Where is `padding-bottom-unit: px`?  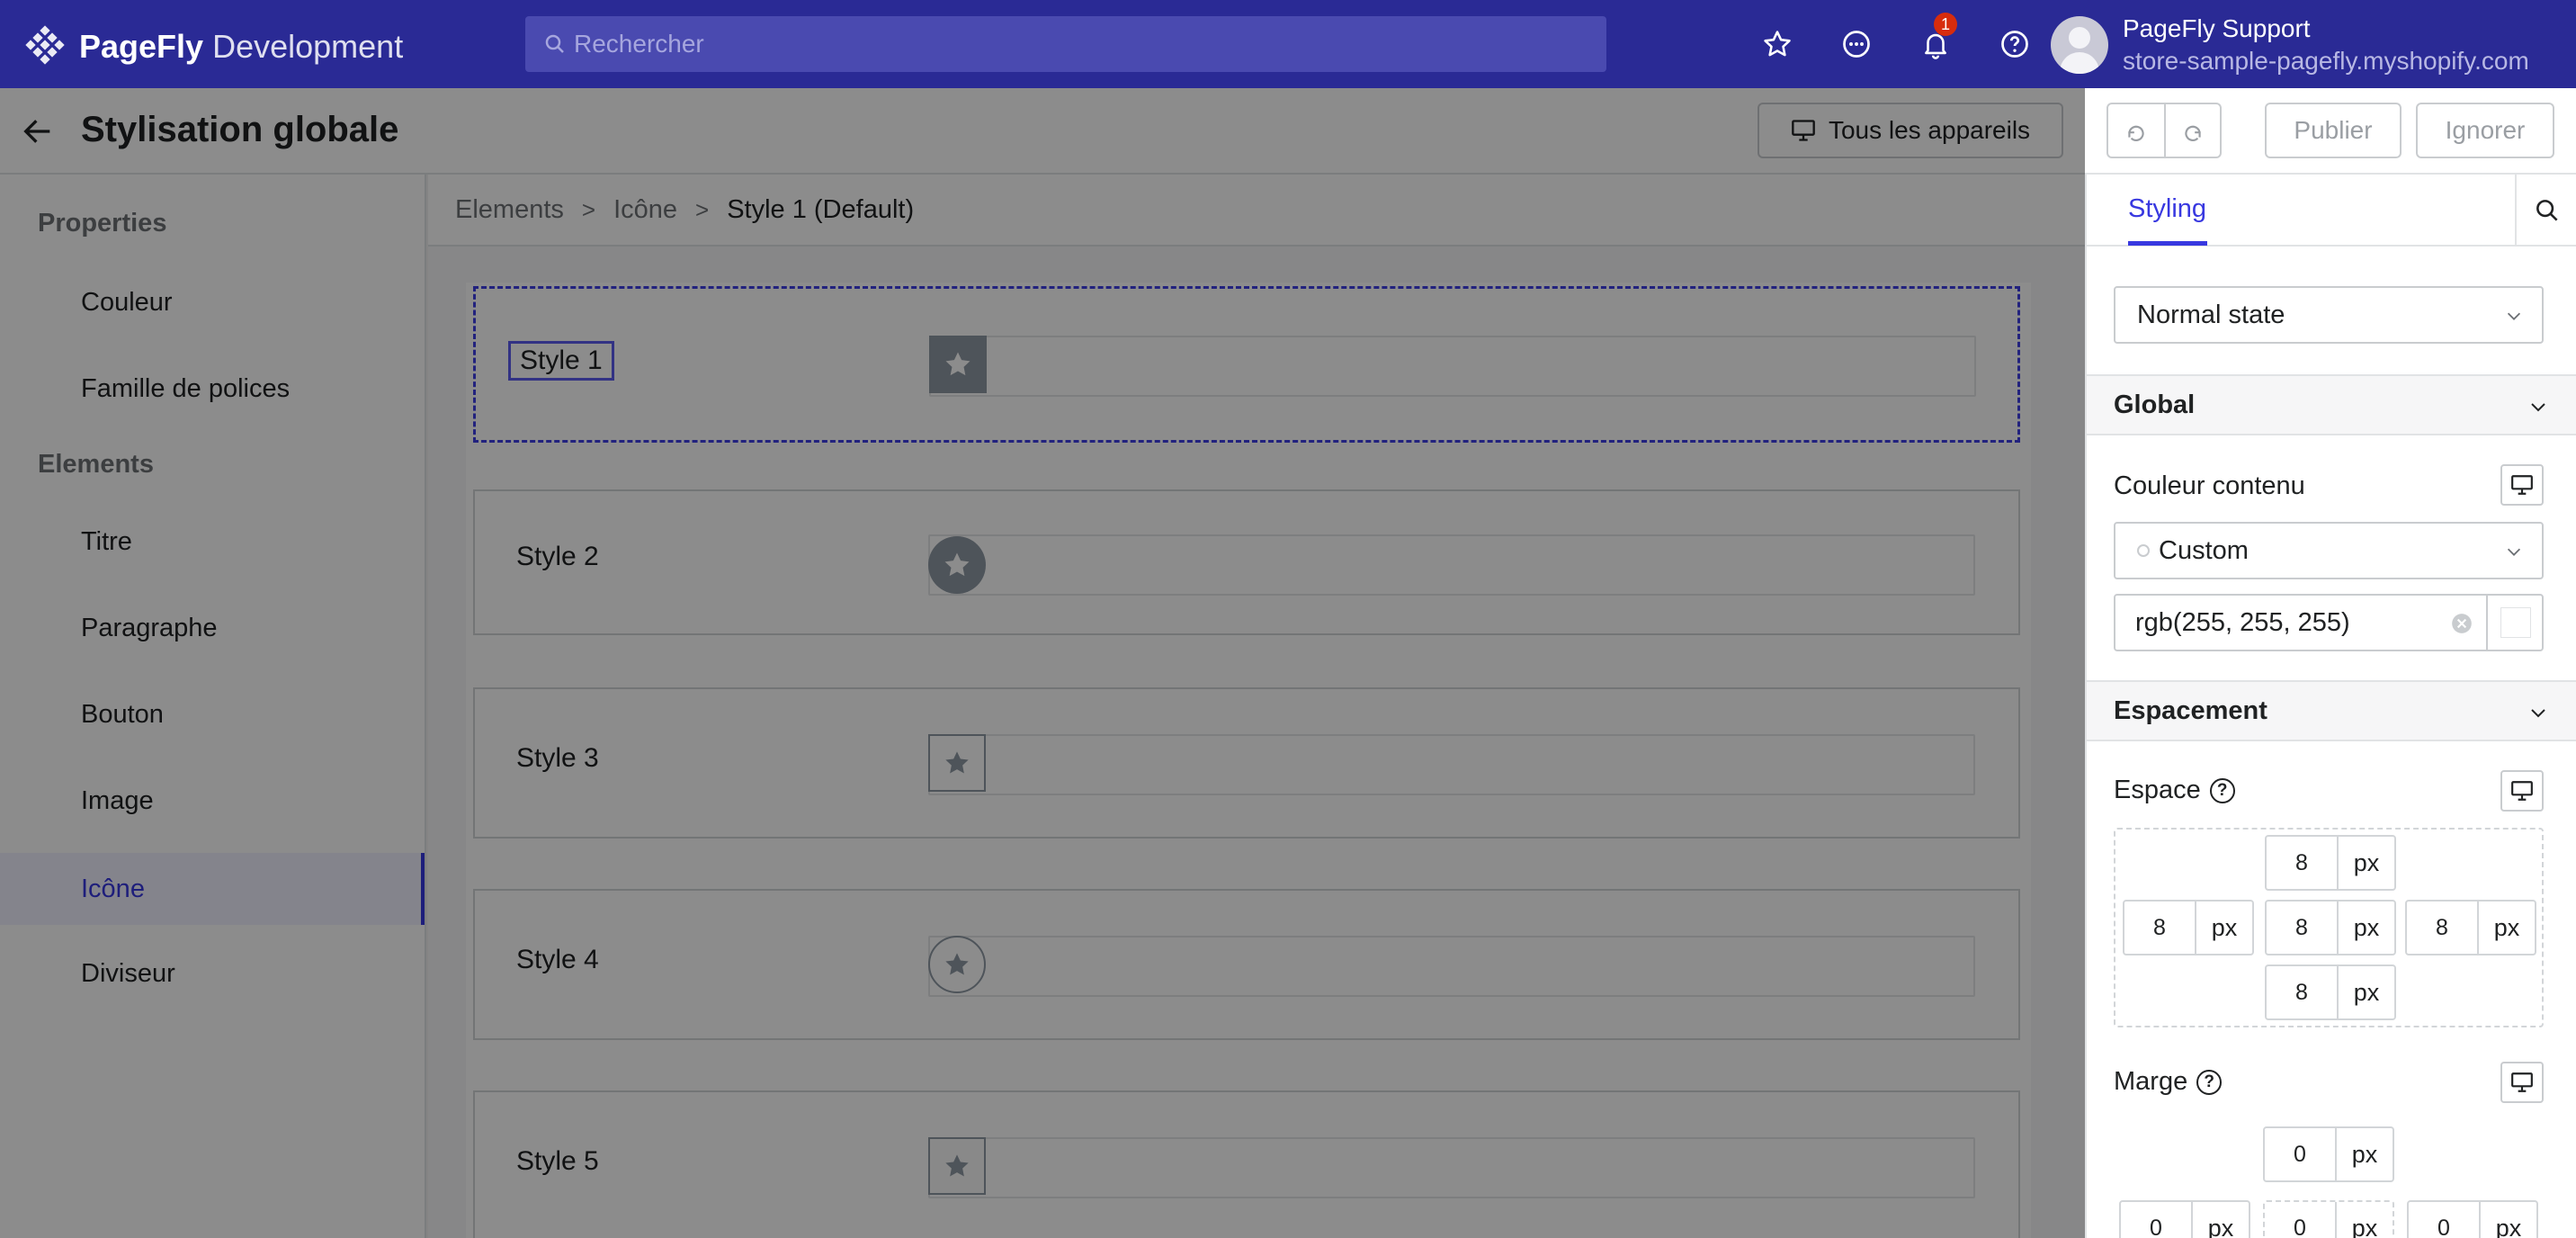 padding-bottom-unit: px is located at coordinates (2366, 992).